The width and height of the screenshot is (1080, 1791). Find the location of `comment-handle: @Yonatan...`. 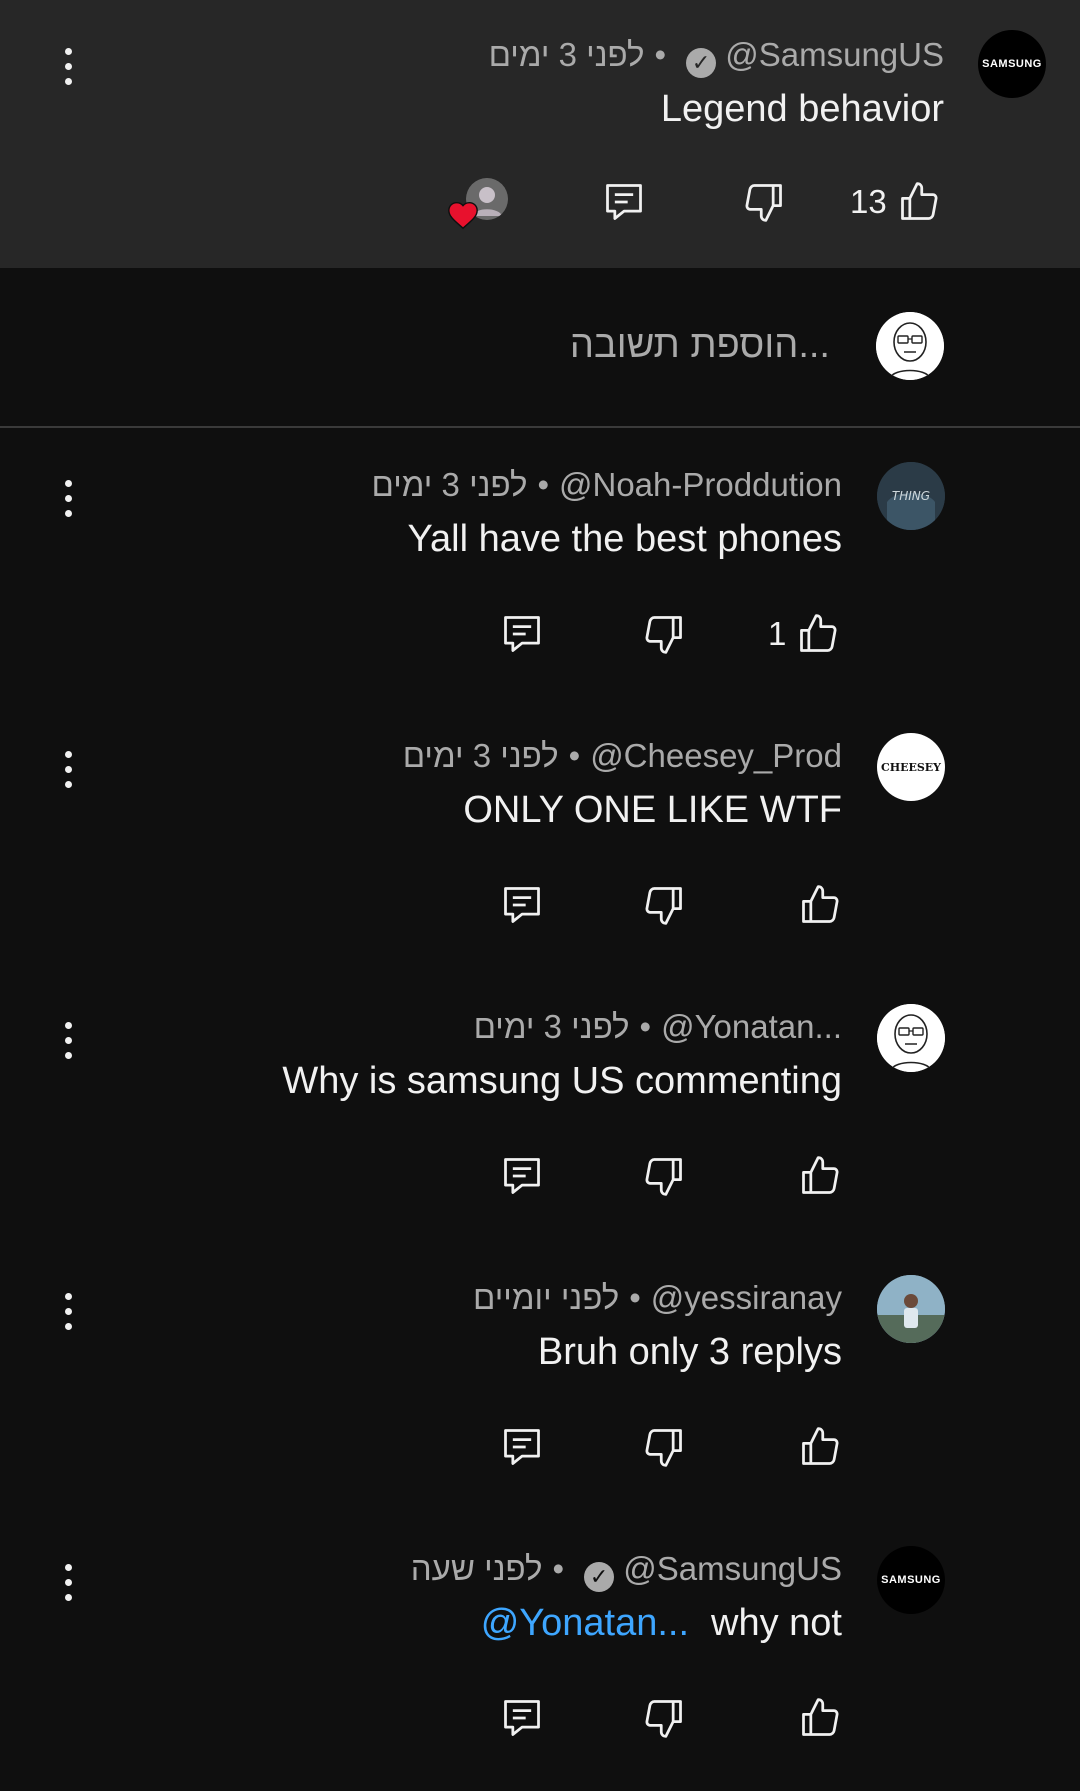

comment-handle: @Yonatan... is located at coordinates (751, 1026).